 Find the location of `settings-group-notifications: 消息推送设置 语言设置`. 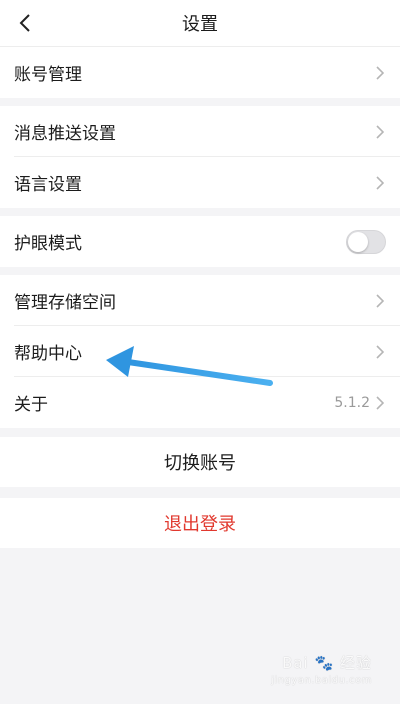

settings-group-notifications: 消息推送设置 语言设置 is located at coordinates (200, 157).